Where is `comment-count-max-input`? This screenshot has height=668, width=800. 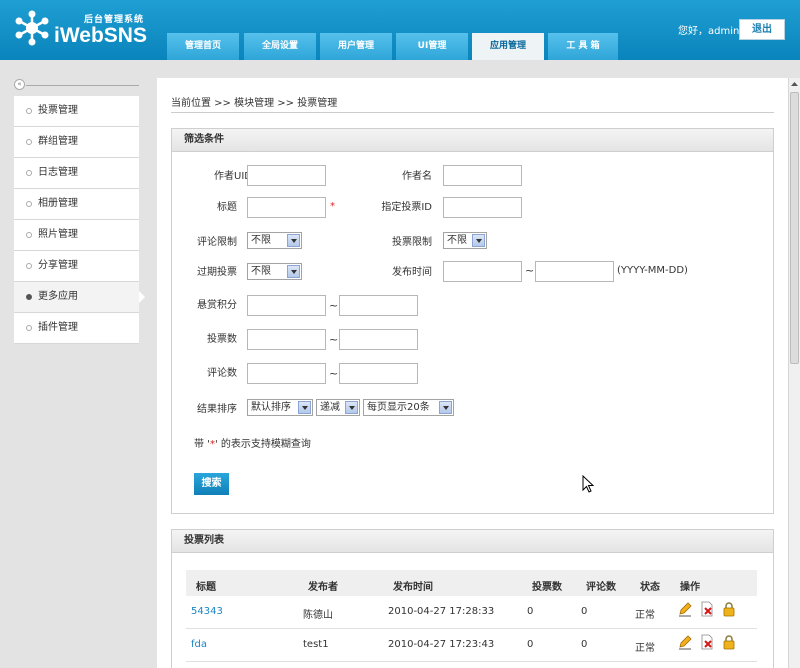
comment-count-max-input is located at coordinates (378, 373).